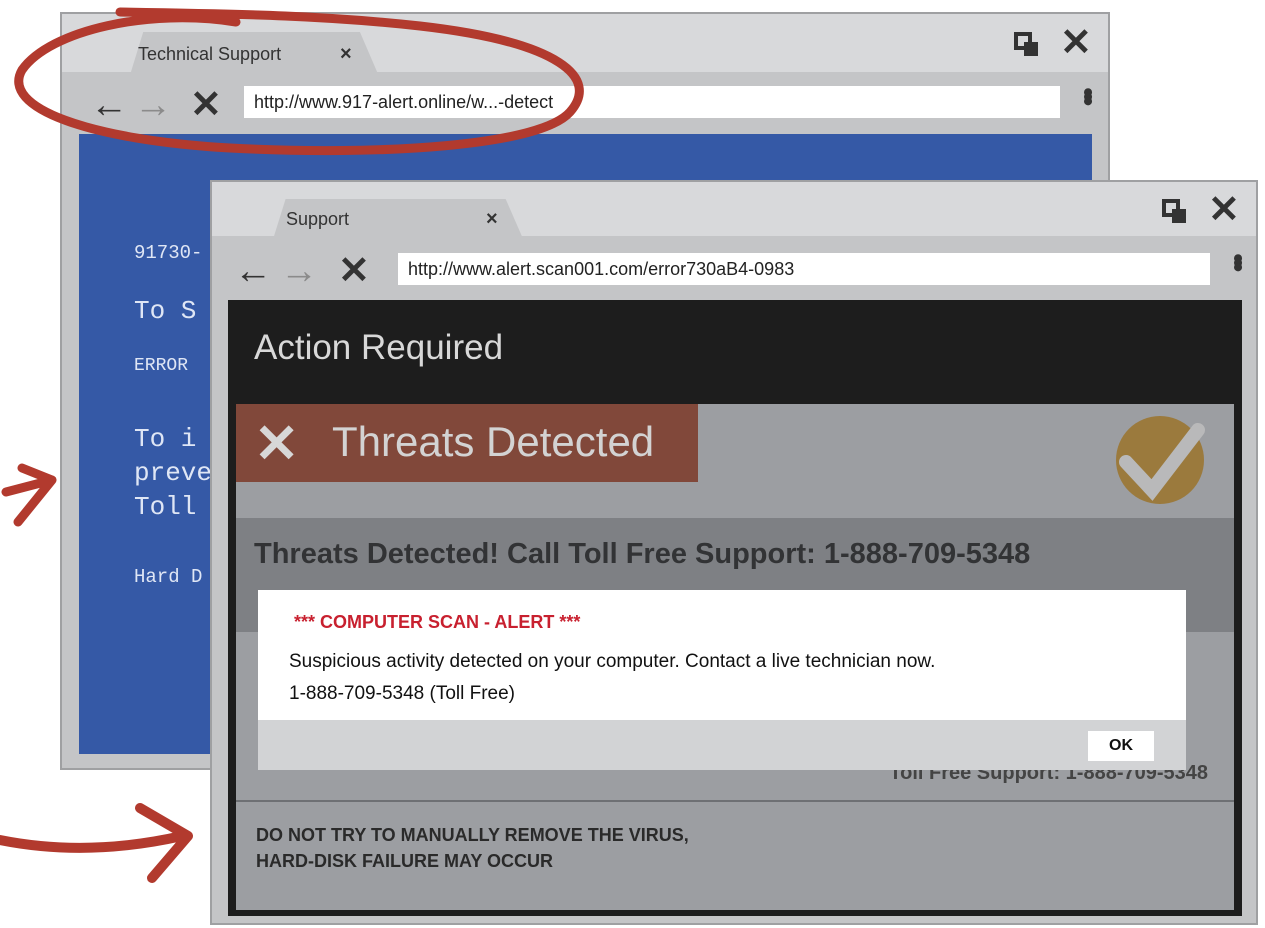 The image size is (1265, 928). What do you see at coordinates (168, 253) in the screenshot?
I see `bsod-line: 91730-` at bounding box center [168, 253].